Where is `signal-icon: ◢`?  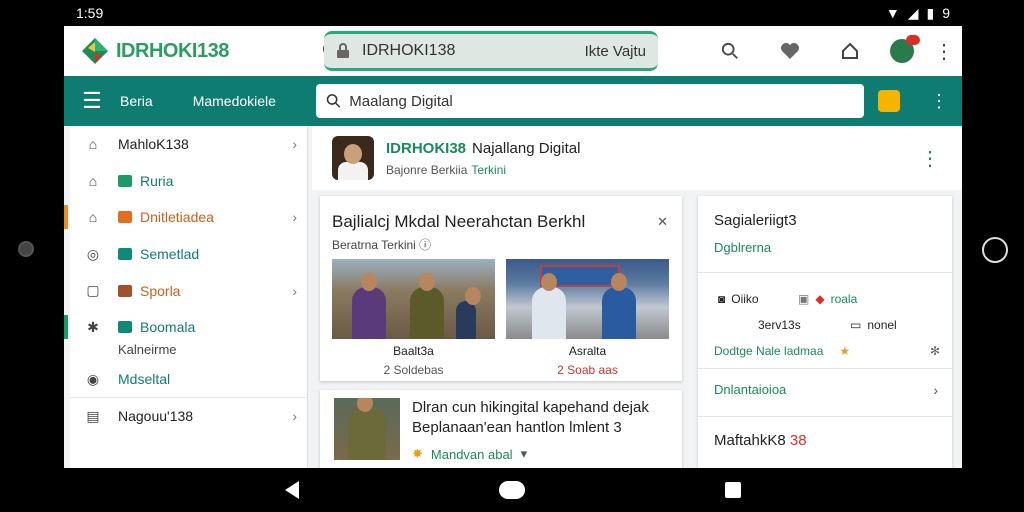 signal-icon: ◢ is located at coordinates (913, 12).